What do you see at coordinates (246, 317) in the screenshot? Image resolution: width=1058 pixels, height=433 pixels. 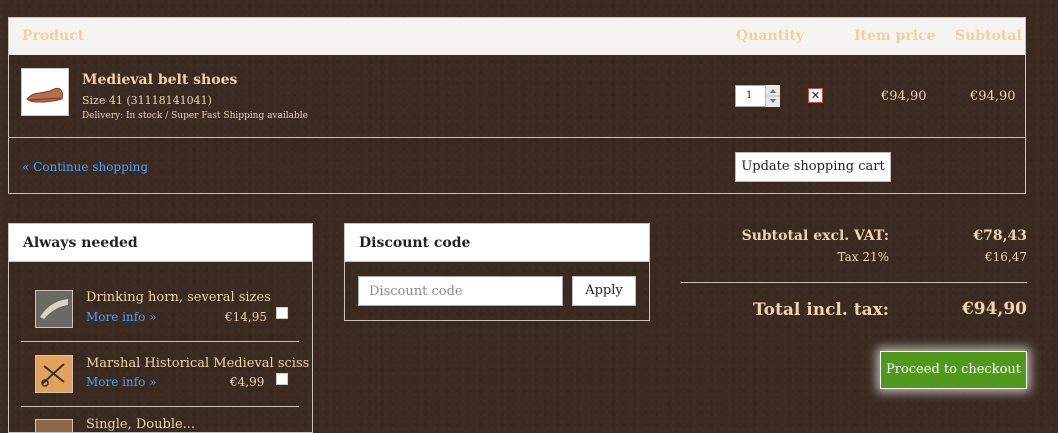 I see `item-price: €14,95` at bounding box center [246, 317].